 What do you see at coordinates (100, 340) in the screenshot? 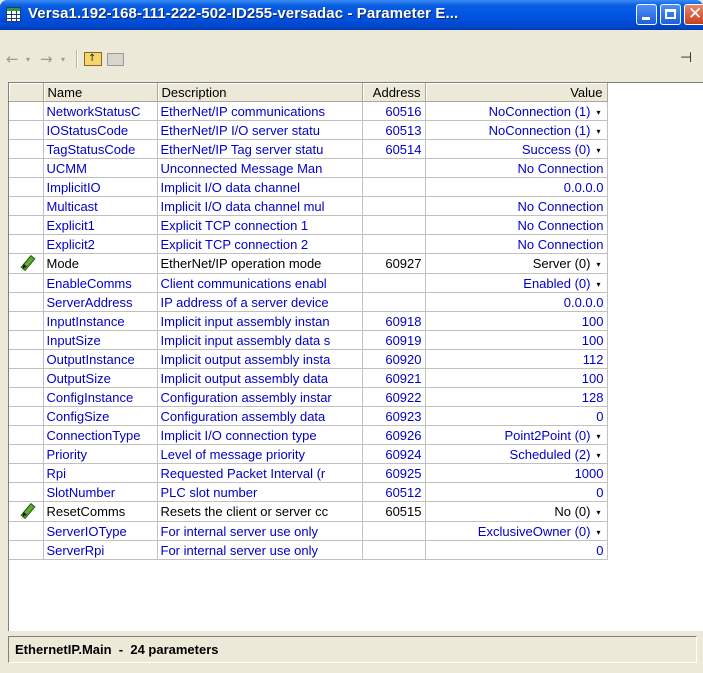
I see `row-name: InputSize` at bounding box center [100, 340].